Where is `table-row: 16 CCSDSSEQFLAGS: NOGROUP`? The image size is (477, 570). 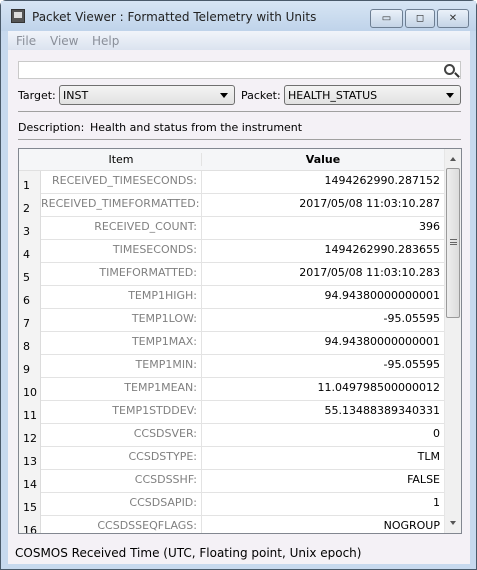 table-row: 16 CCSDSSEQFLAGS: NOGROUP is located at coordinates (231, 524).